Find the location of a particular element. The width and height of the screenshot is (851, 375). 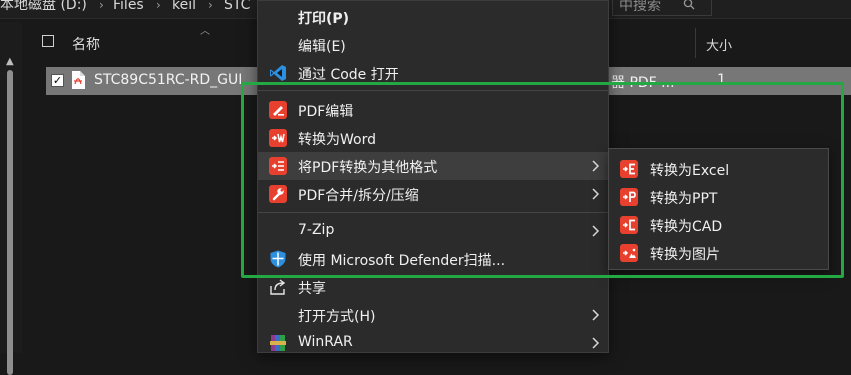

submenu-item-label: 转换为Excel is located at coordinates (690, 171).